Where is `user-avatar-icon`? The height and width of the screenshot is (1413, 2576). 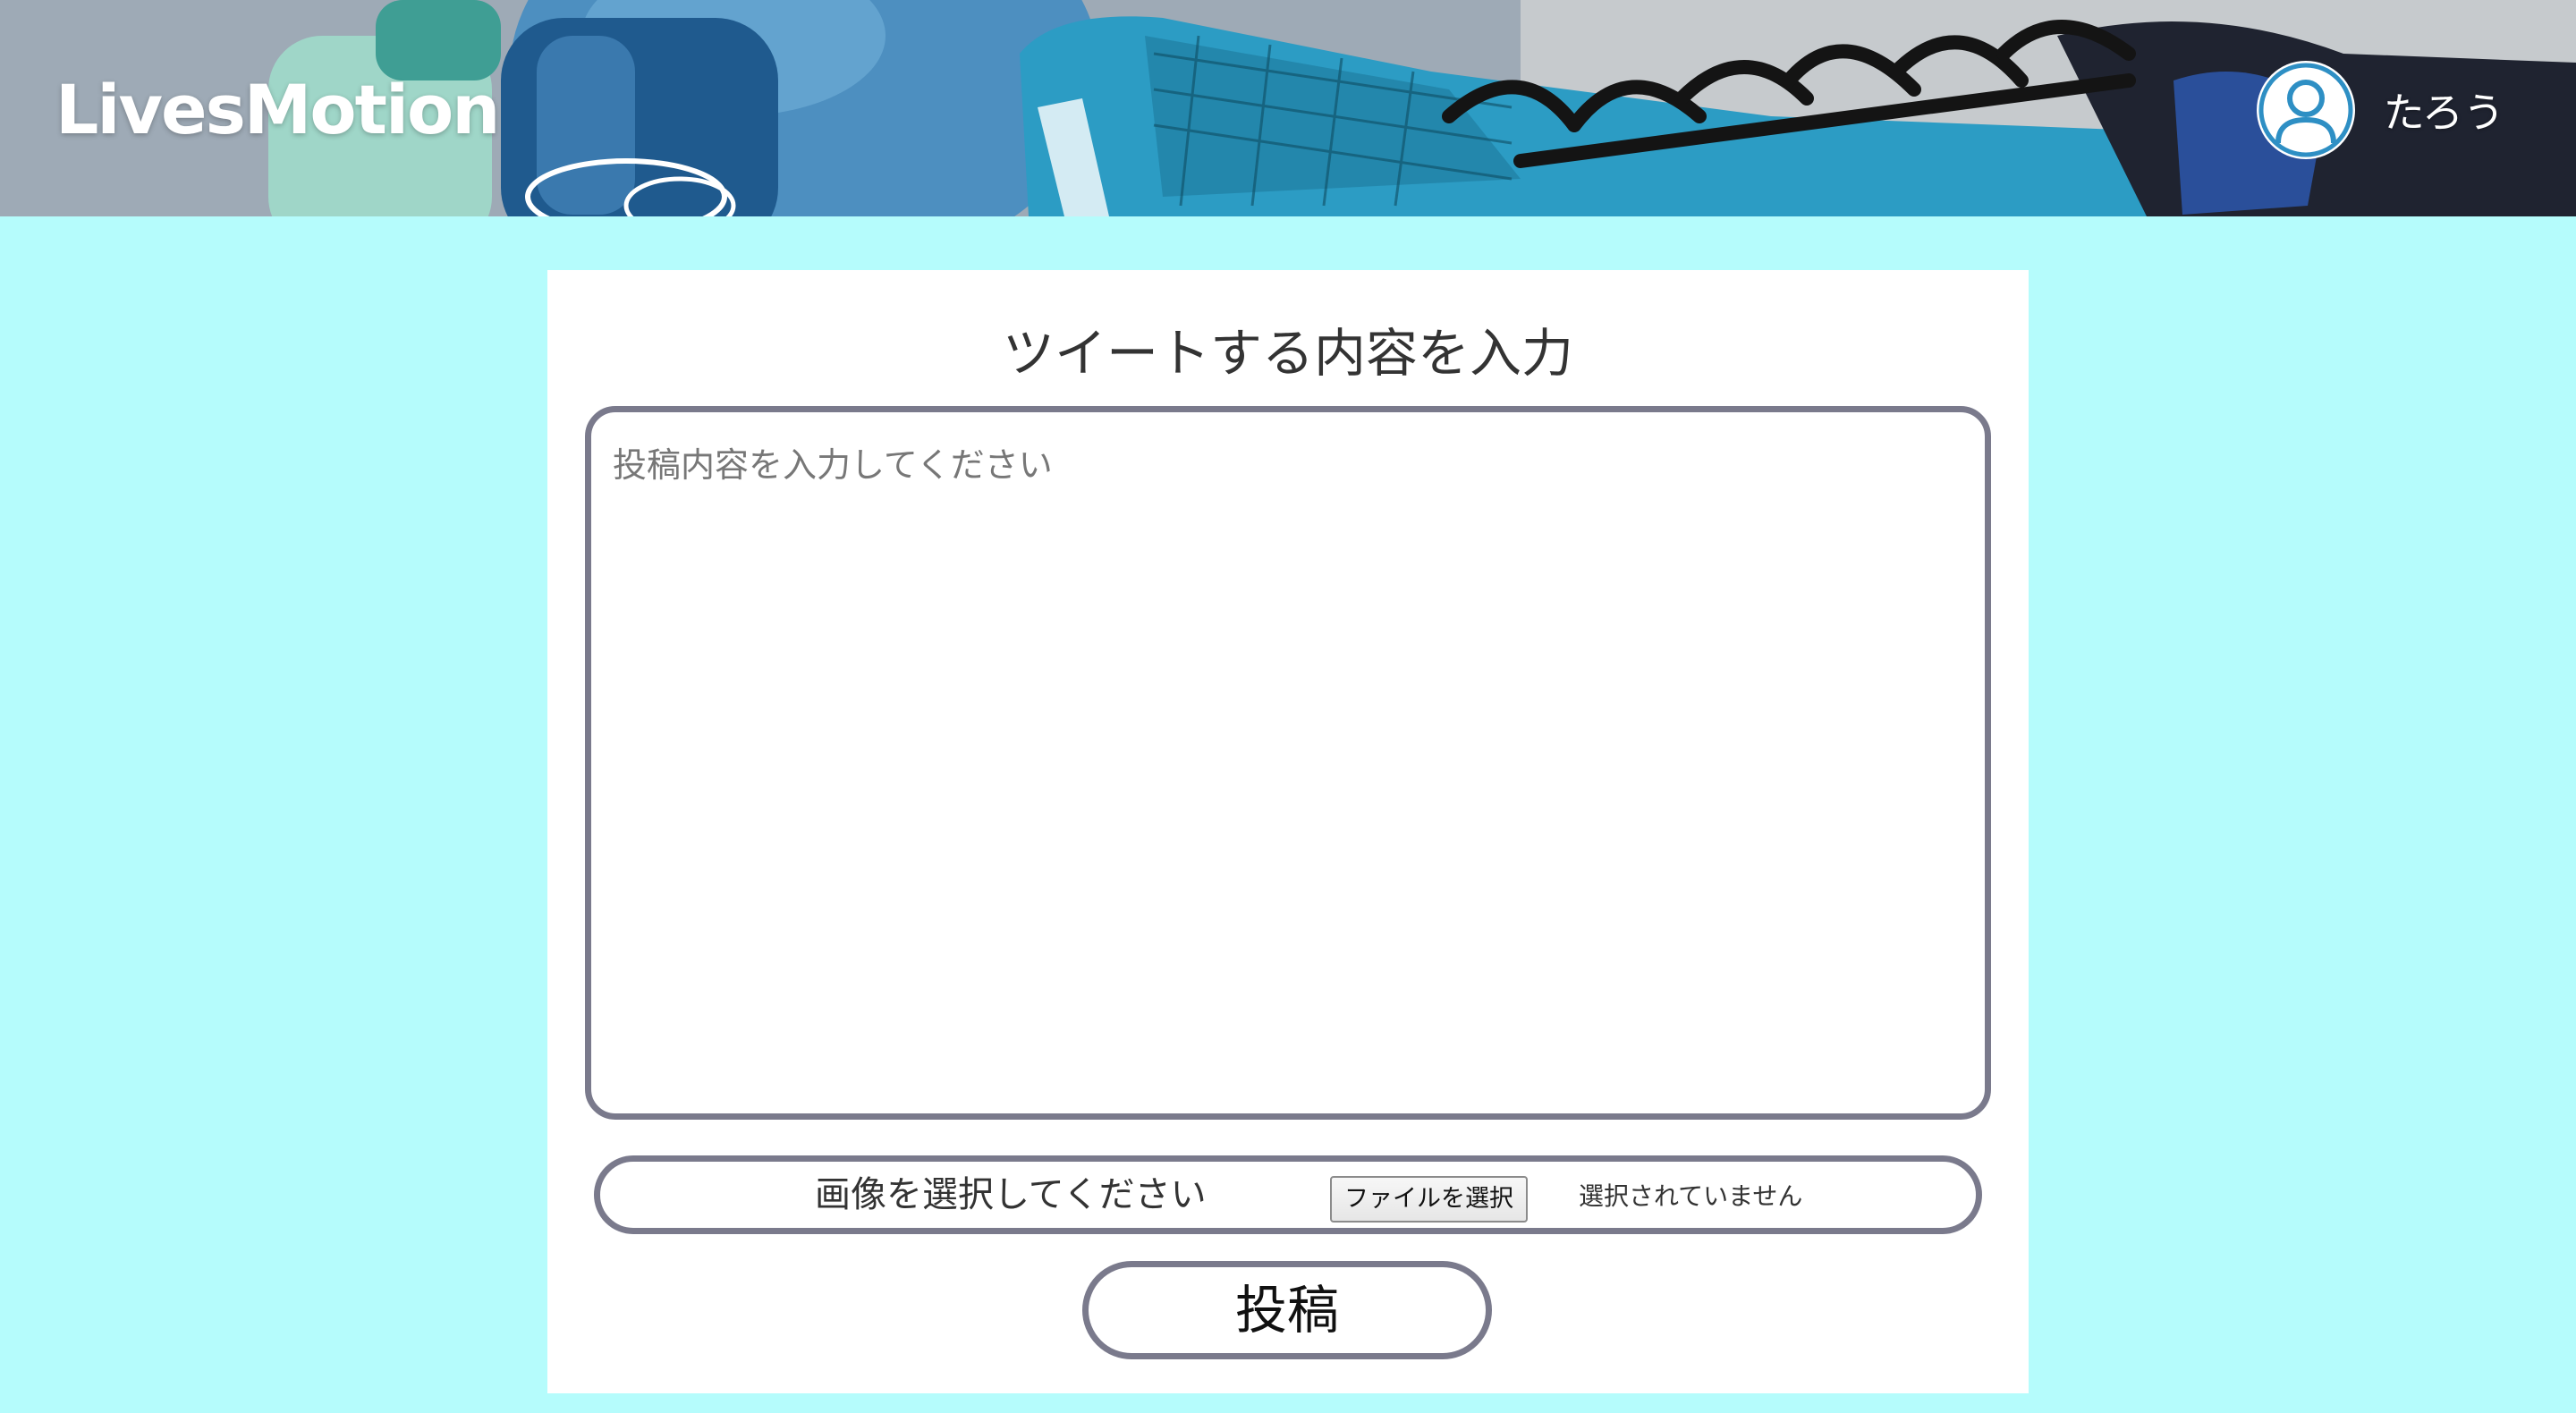
user-avatar-icon is located at coordinates (2305, 110).